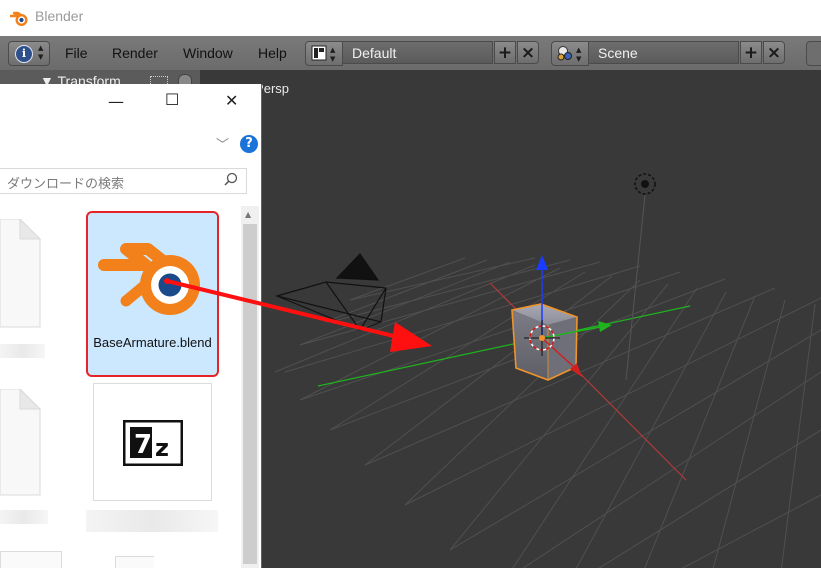 The height and width of the screenshot is (568, 821). I want to click on 7z-icon-z: z, so click(162, 448).